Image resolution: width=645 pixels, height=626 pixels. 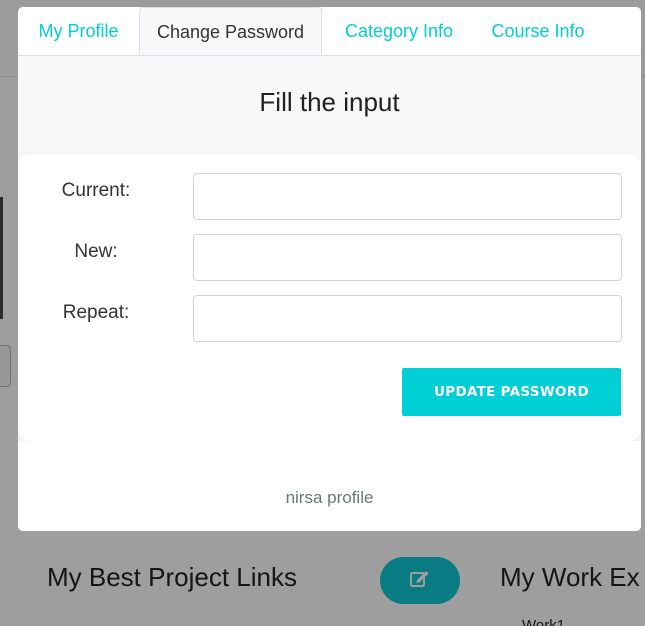 I want to click on current-password-label: Current:, so click(x=96, y=190).